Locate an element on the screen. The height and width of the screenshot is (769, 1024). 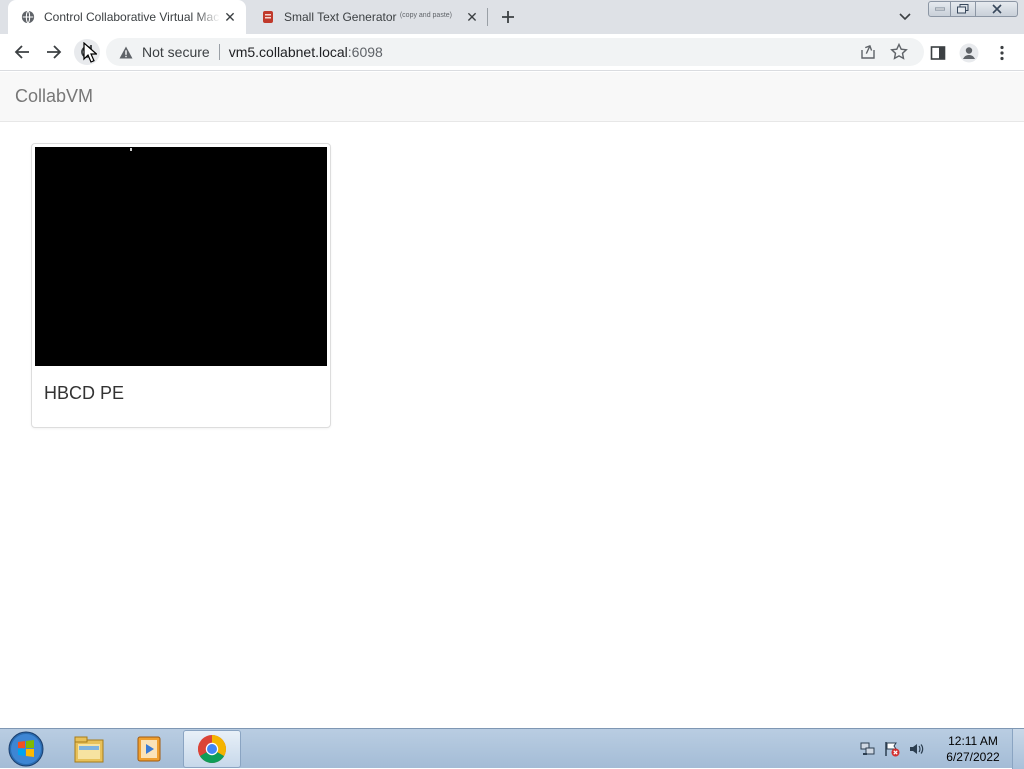
menu-dots-icon is located at coordinates (1002, 53).